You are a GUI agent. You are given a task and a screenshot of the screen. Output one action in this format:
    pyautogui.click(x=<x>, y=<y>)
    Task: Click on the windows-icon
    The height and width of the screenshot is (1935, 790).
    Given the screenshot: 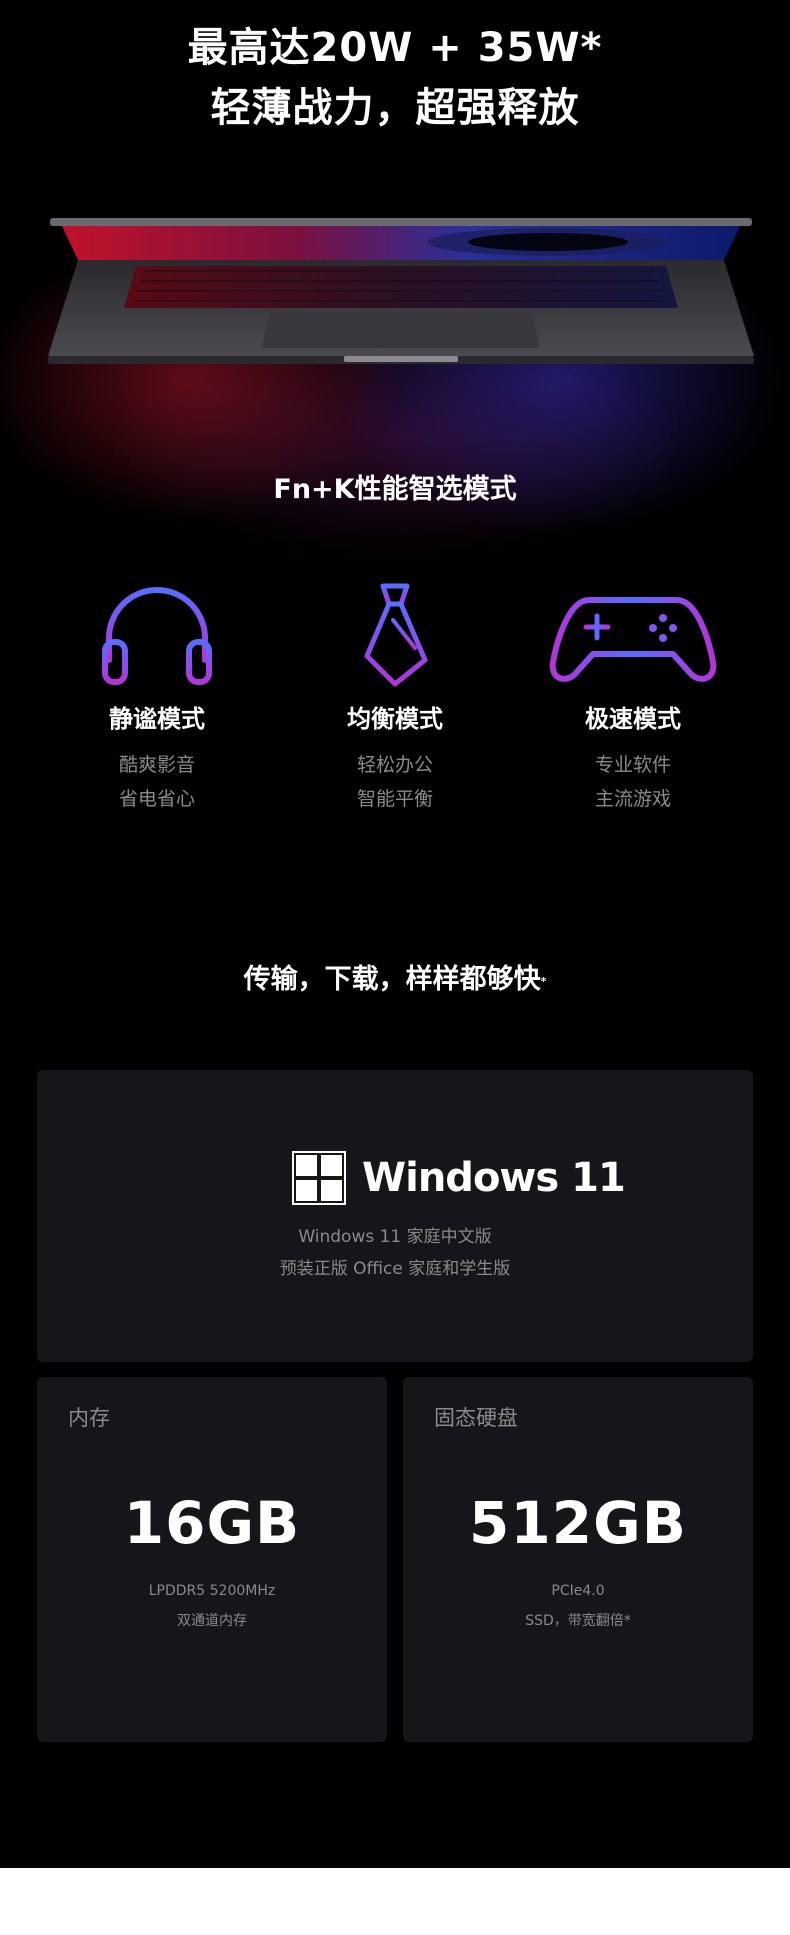 What is the action you would take?
    pyautogui.click(x=319, y=1178)
    